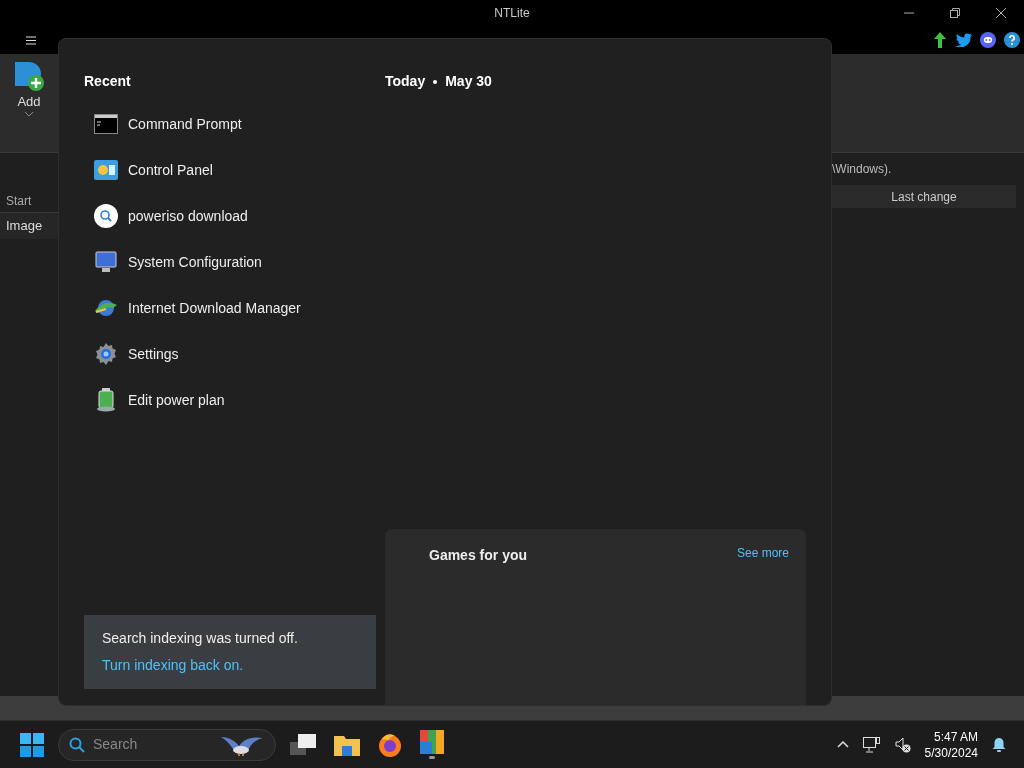 The image size is (1024, 768). Describe the element at coordinates (234, 170) in the screenshot. I see `recent-item: Control Panel` at that location.